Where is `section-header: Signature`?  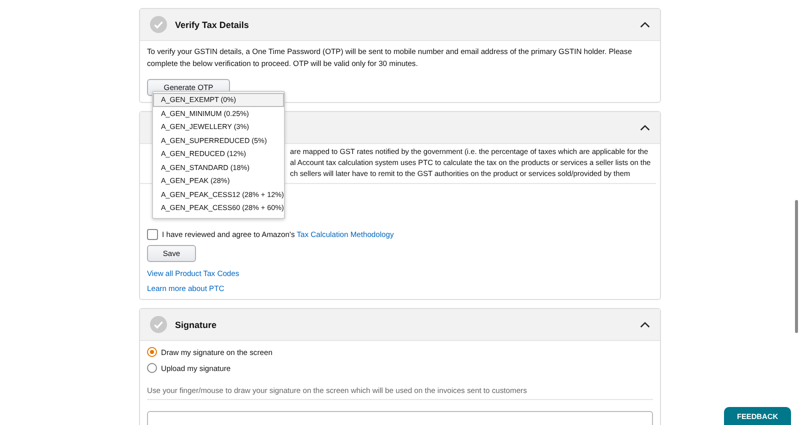
section-header: Signature is located at coordinates (400, 325).